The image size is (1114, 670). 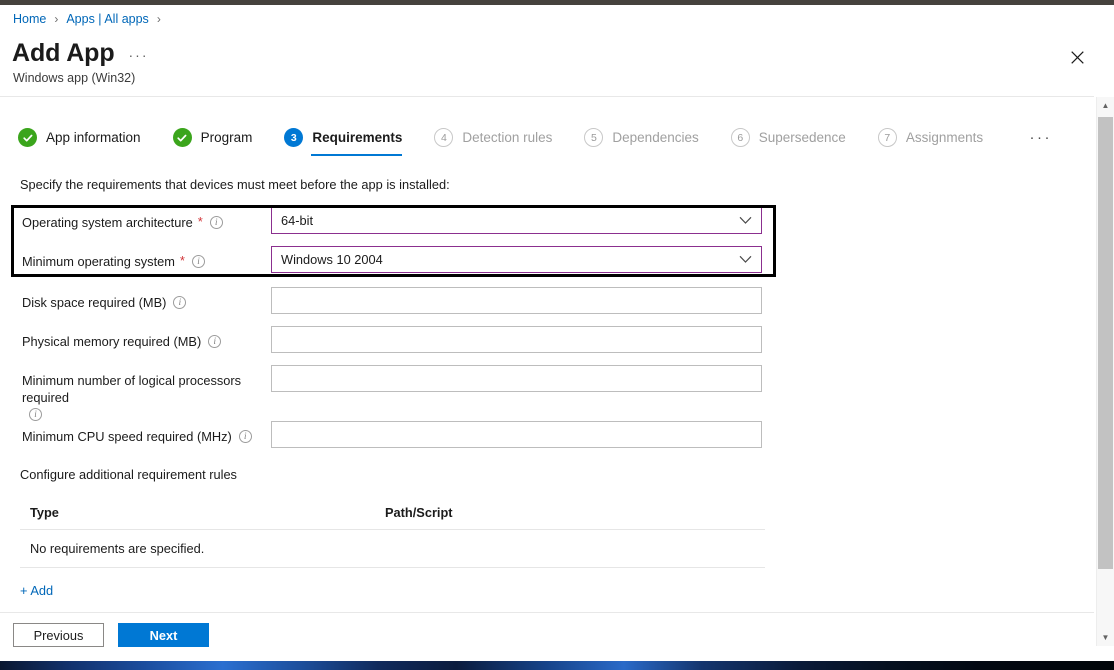 What do you see at coordinates (117, 548) in the screenshot?
I see `table-empty-message: No requirements are specified.` at bounding box center [117, 548].